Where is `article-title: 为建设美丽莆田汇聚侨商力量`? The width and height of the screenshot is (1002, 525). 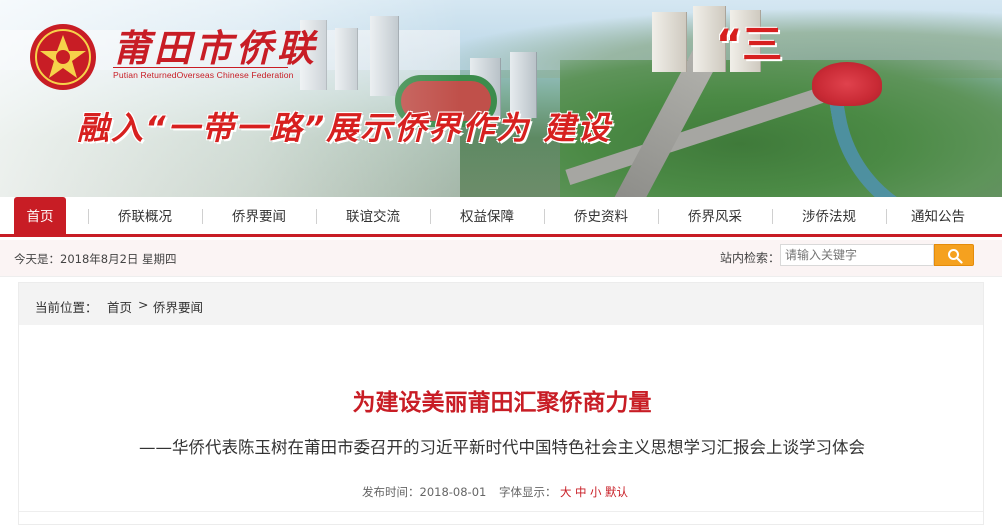
article-title: 为建设美丽莆田汇聚侨商力量 is located at coordinates (502, 403).